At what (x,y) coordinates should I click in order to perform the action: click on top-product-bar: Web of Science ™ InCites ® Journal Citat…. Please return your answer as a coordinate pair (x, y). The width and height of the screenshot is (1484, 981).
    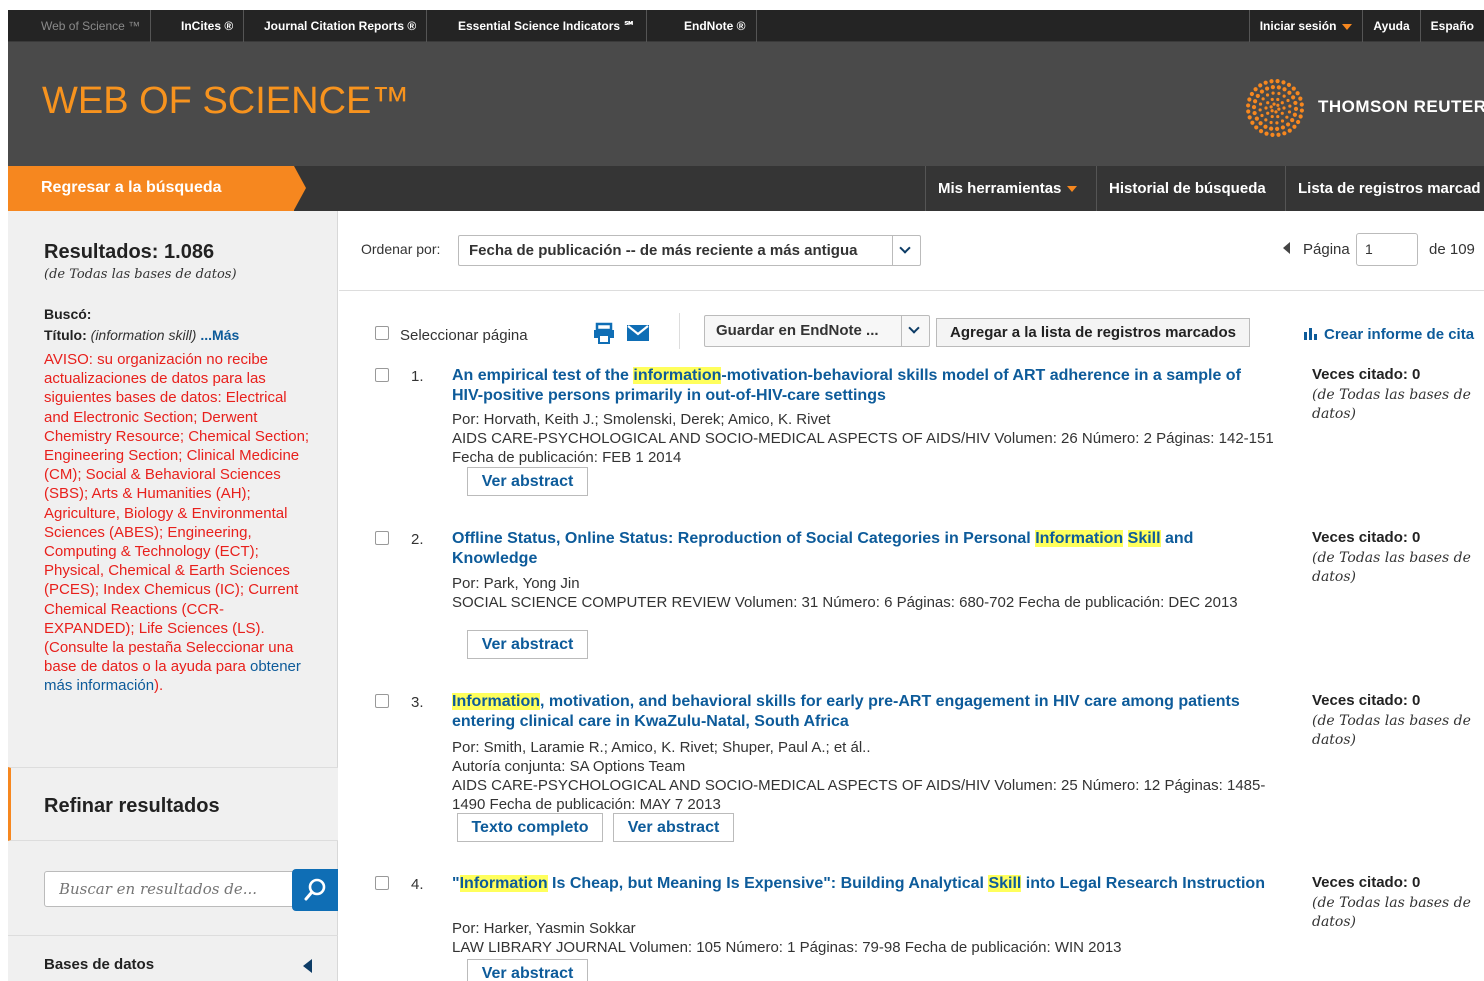
    Looking at the image, I should click on (746, 26).